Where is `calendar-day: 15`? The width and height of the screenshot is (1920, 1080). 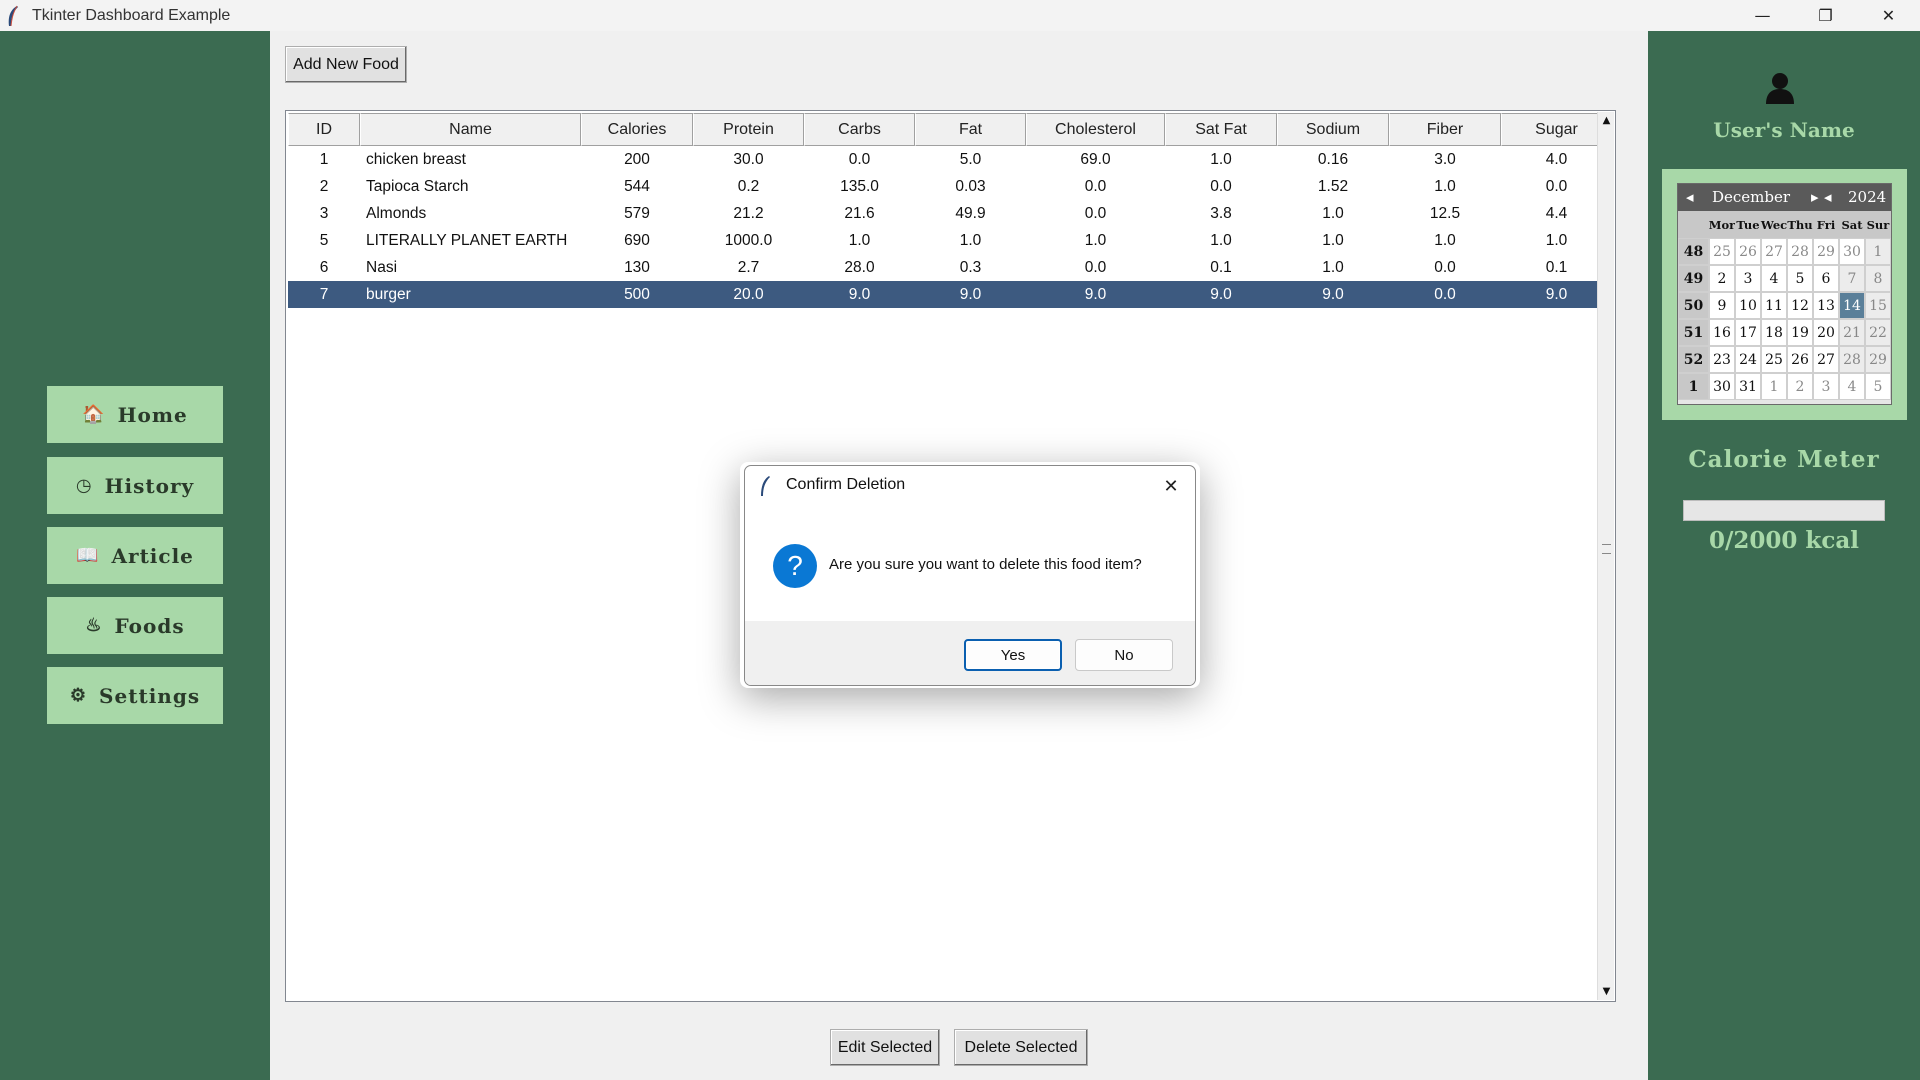
calendar-day: 15 is located at coordinates (1878, 305).